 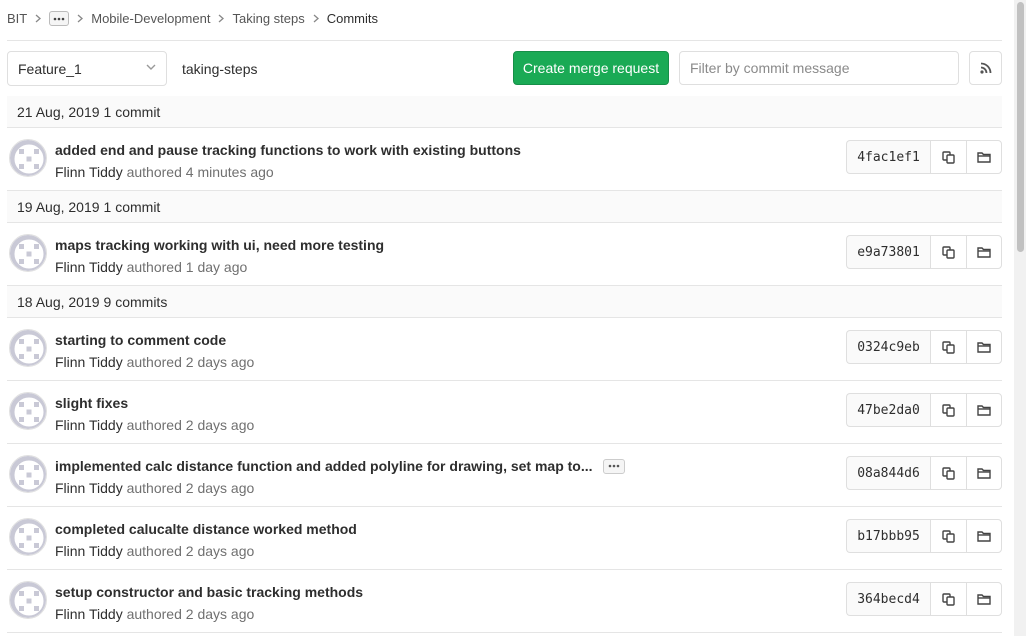 I want to click on commit-day-header: 18 Aug, 2019 9 commits, so click(x=504, y=302).